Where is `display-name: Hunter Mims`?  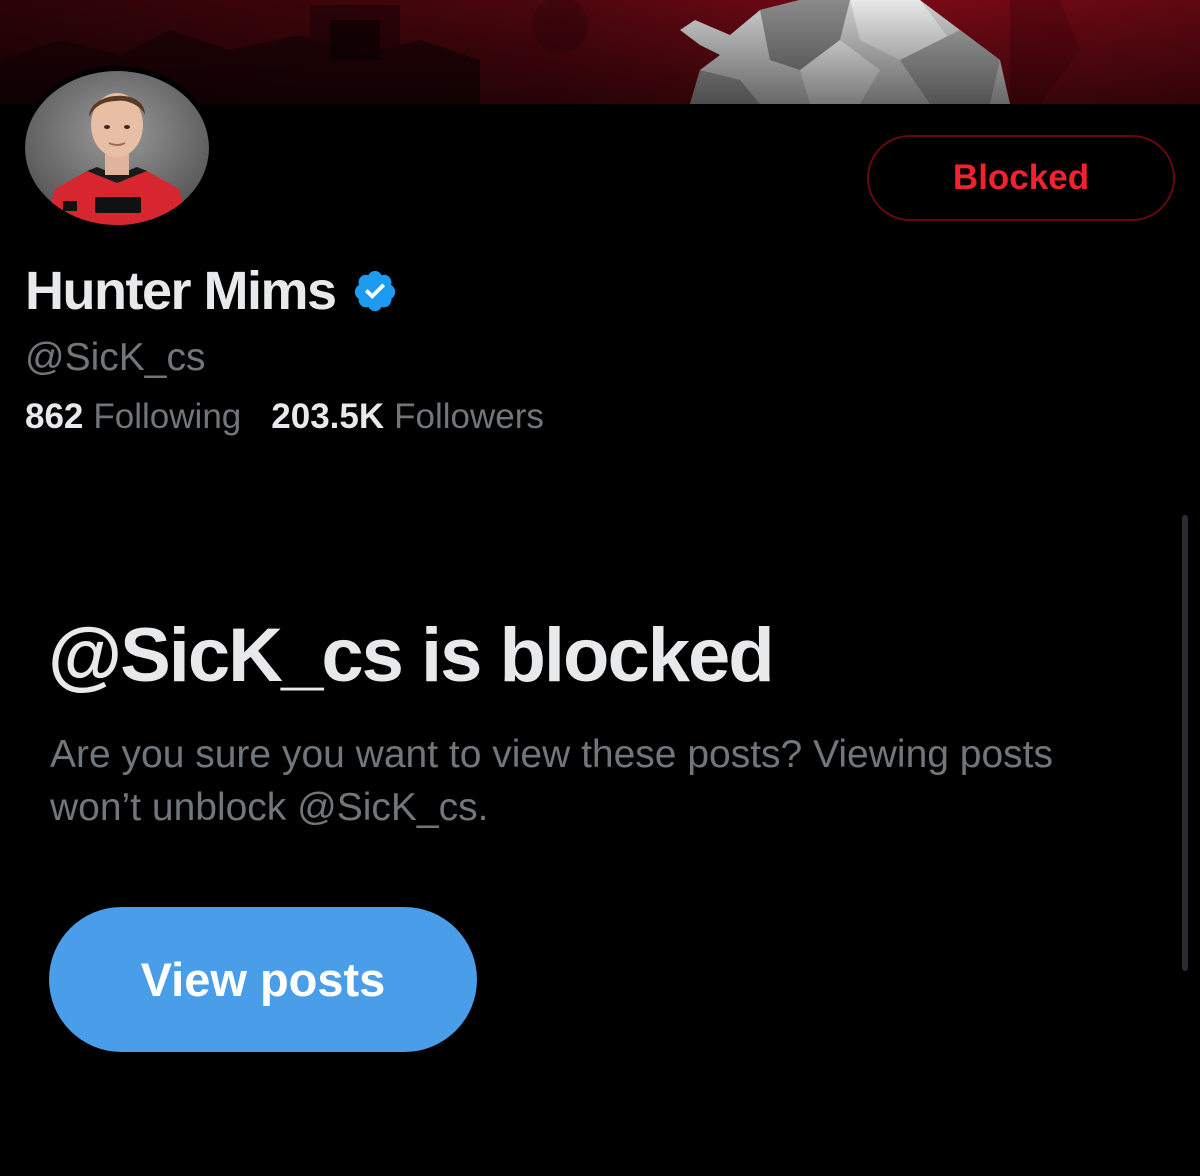
display-name: Hunter Mims is located at coordinates (181, 291).